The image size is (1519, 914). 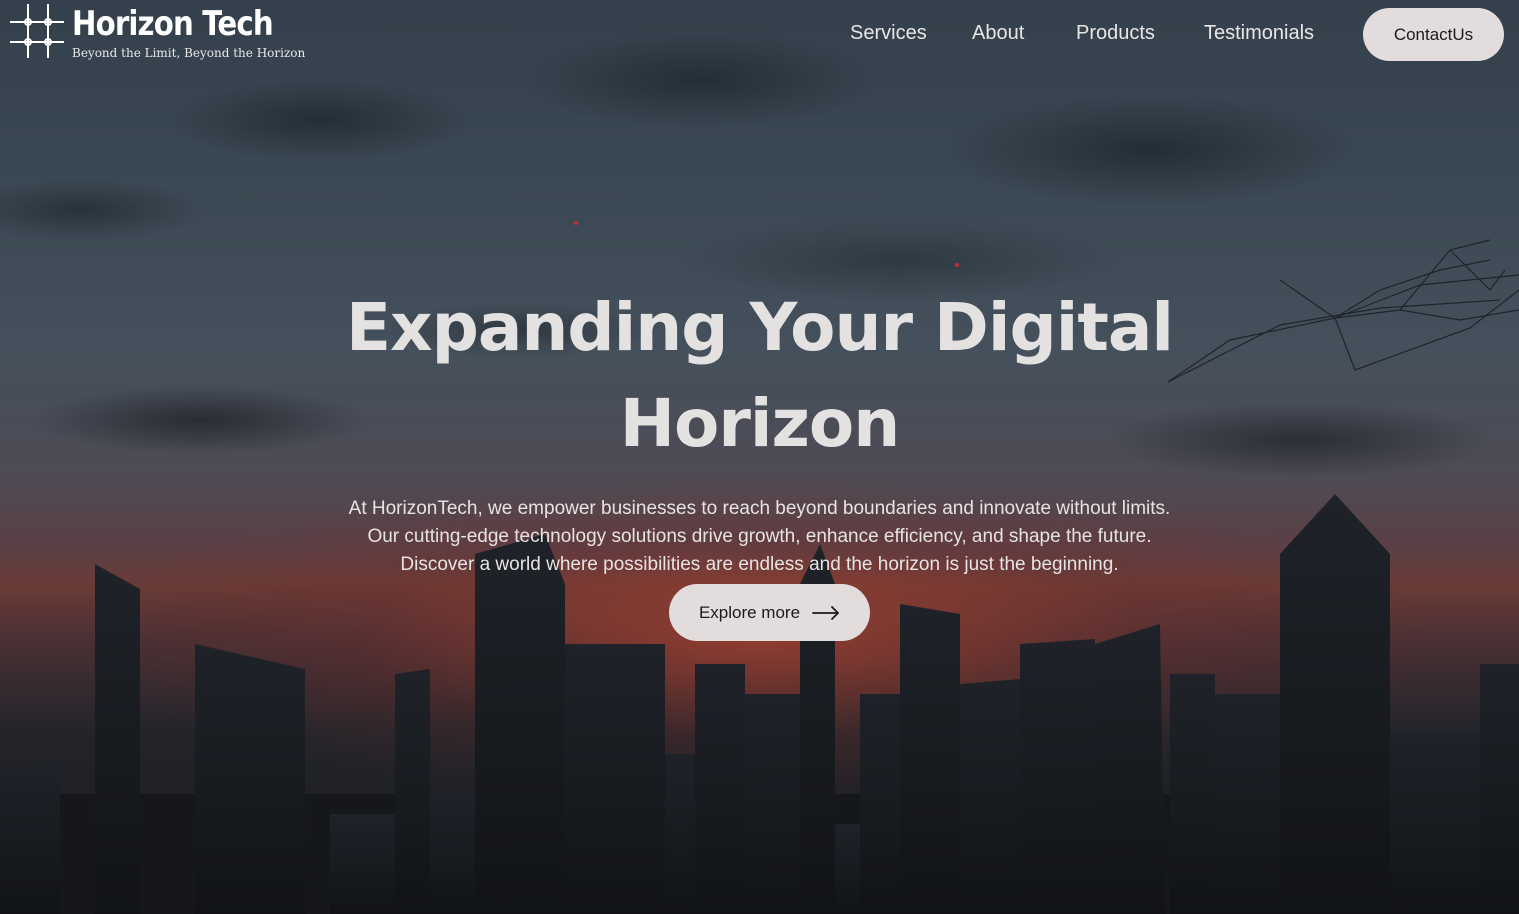 What do you see at coordinates (189, 53) in the screenshot?
I see `brand-tagline: Beyond the Limit, Beyond the Horizon` at bounding box center [189, 53].